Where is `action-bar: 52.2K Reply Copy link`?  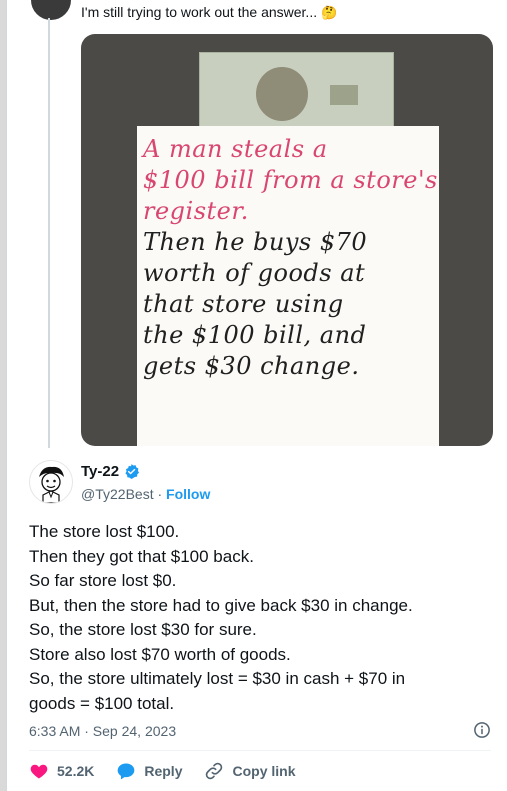
action-bar: 52.2K Reply Copy link is located at coordinates (173, 771).